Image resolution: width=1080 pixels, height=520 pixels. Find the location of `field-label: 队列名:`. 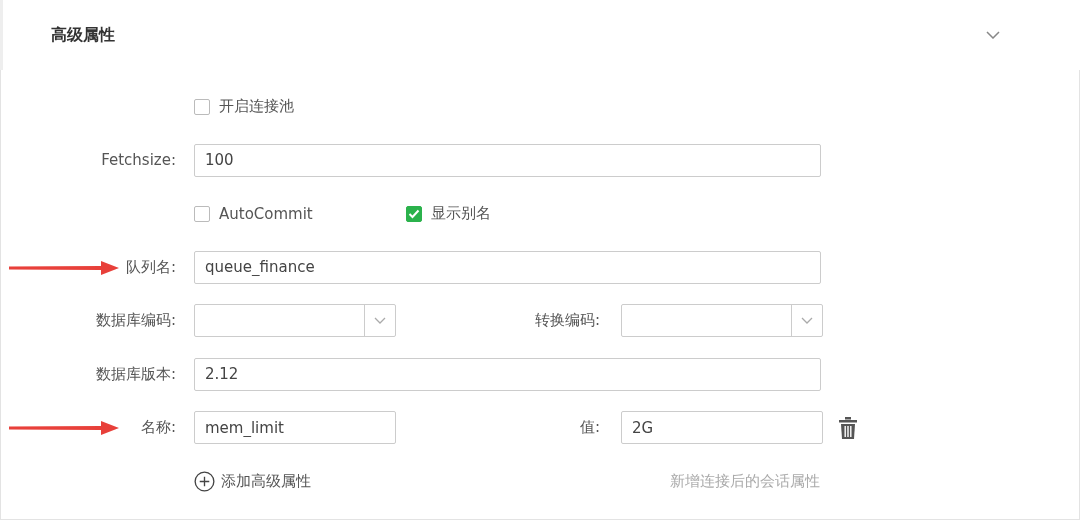

field-label: 队列名: is located at coordinates (150, 266).